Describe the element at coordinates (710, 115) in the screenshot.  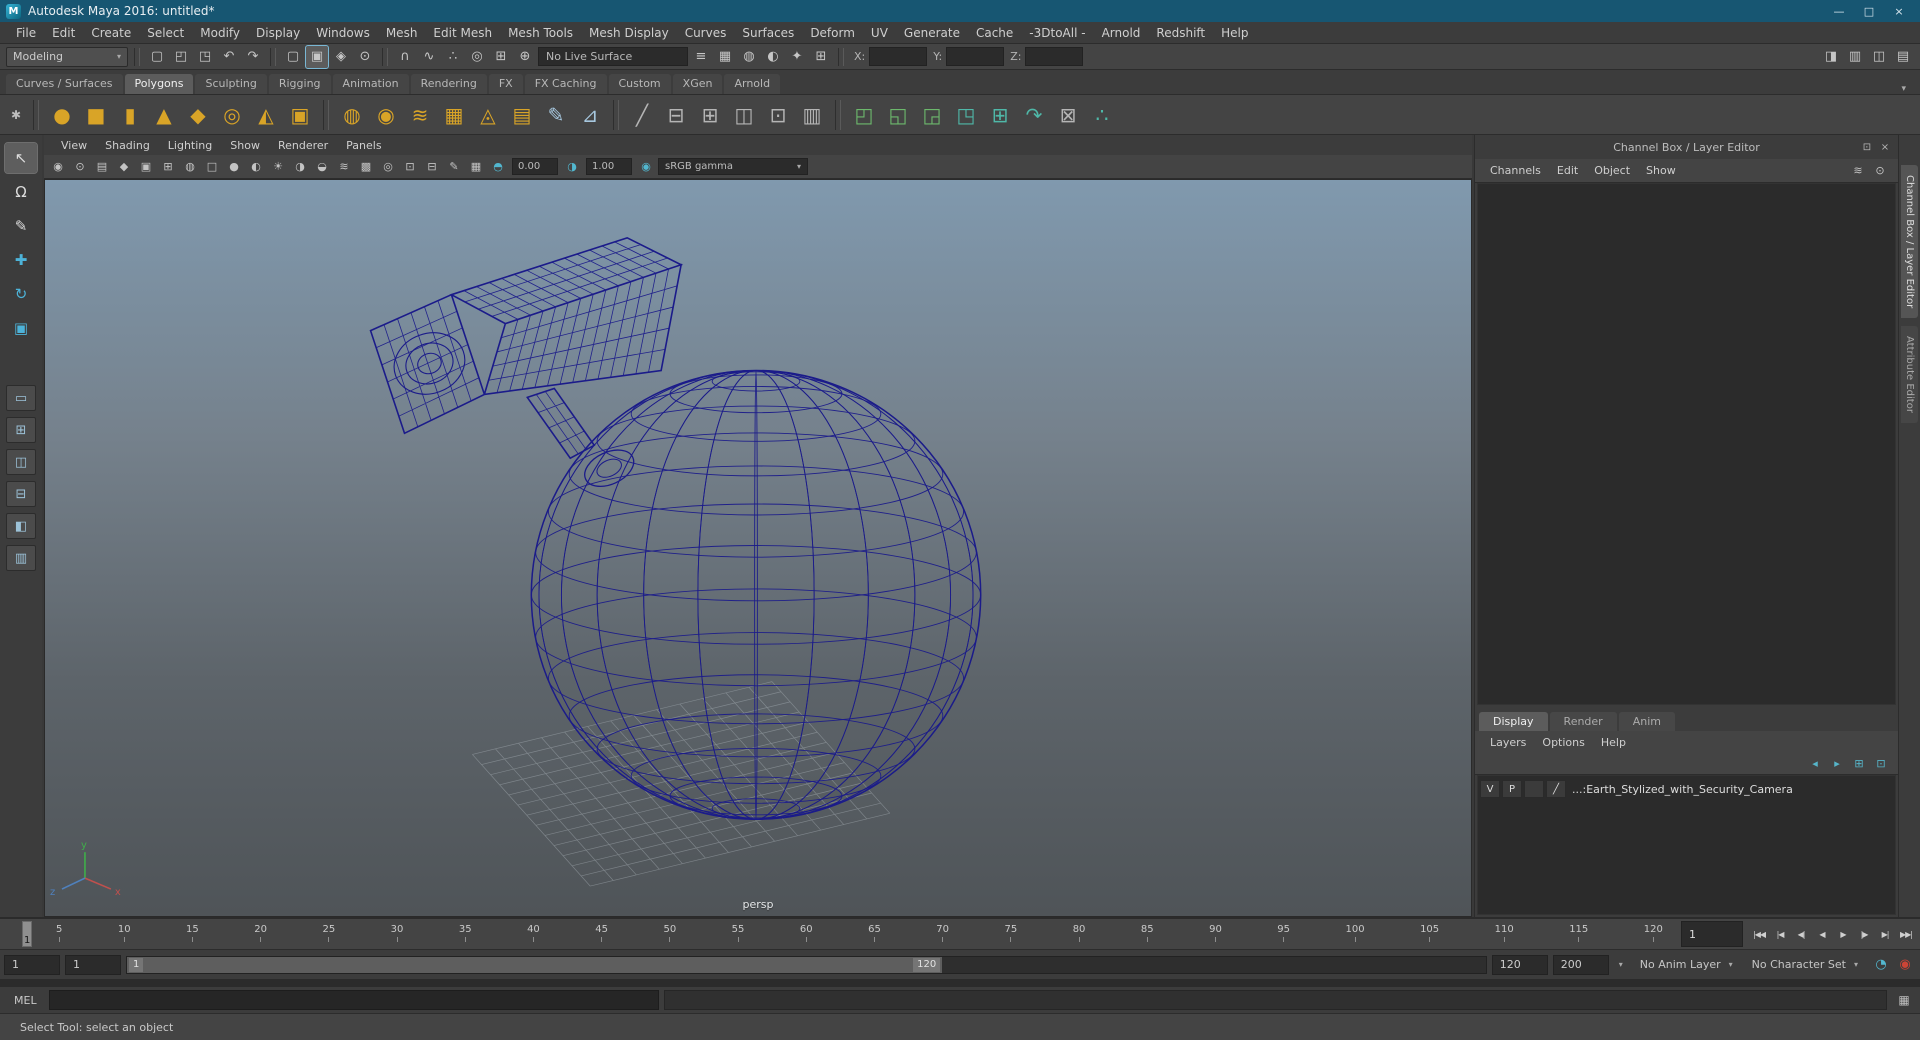
I see `offset-edge-loop-icon: ⊞` at that location.